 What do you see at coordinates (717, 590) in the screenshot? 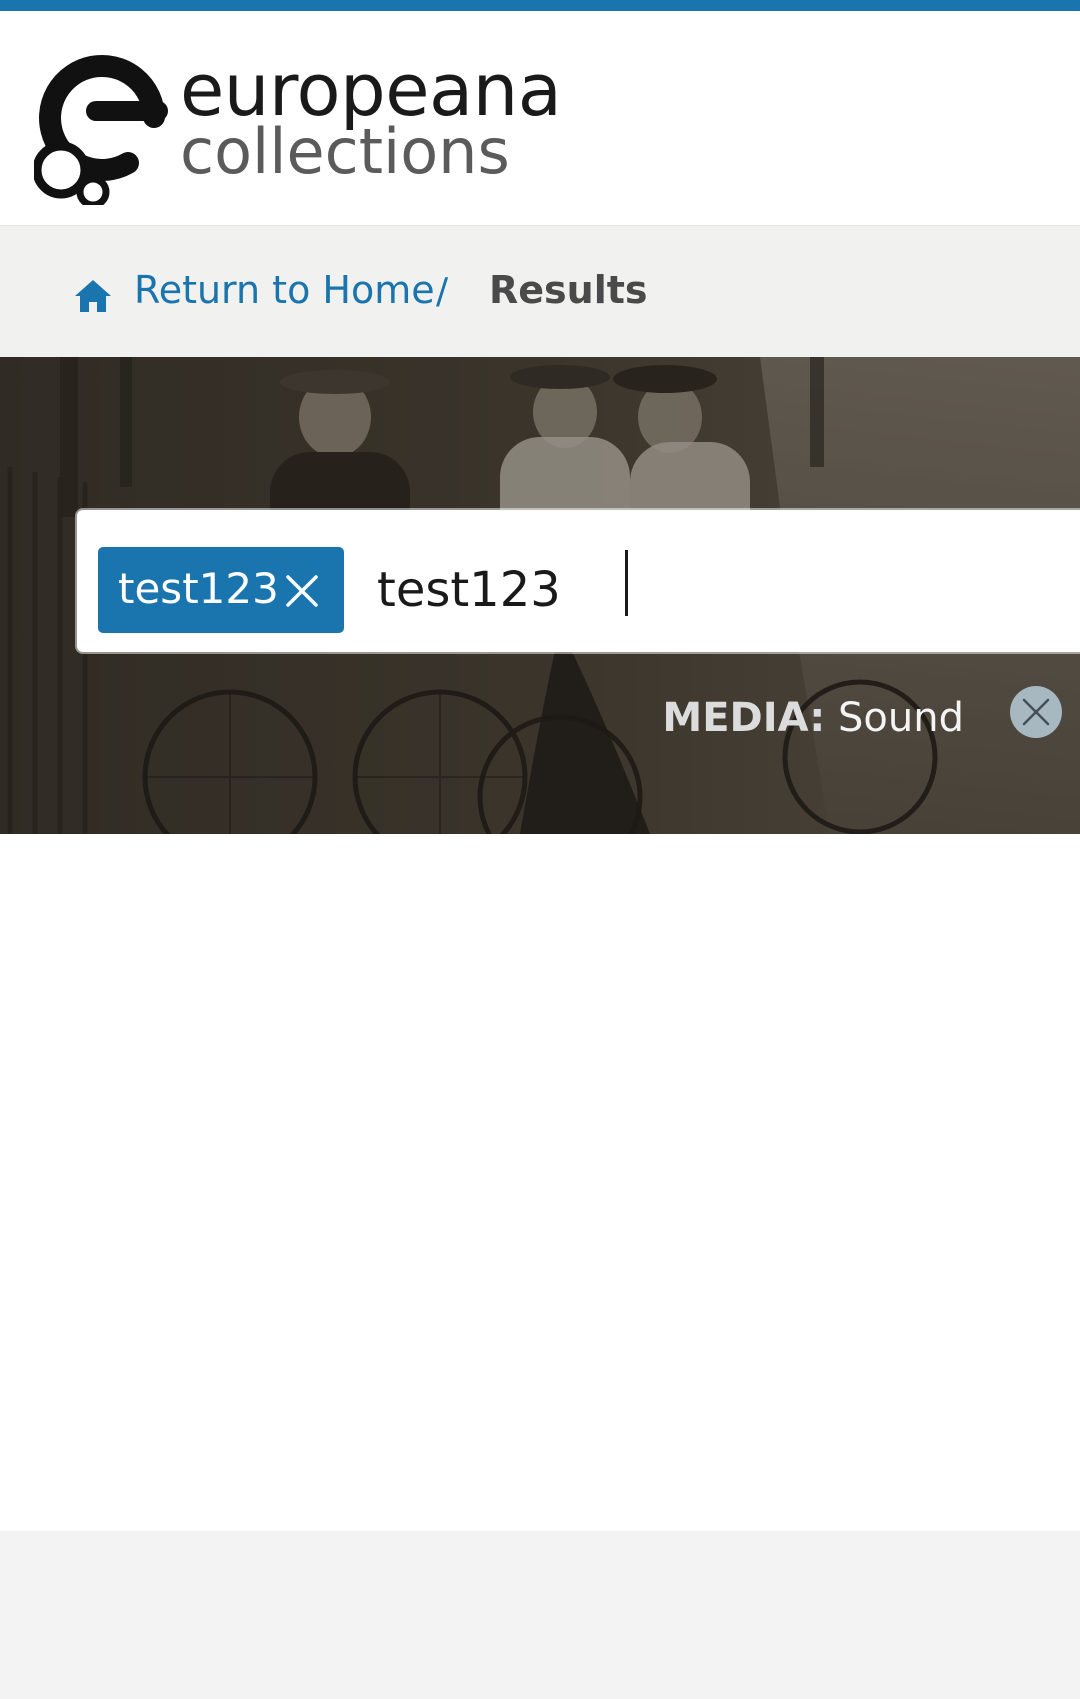
I see `search-input` at bounding box center [717, 590].